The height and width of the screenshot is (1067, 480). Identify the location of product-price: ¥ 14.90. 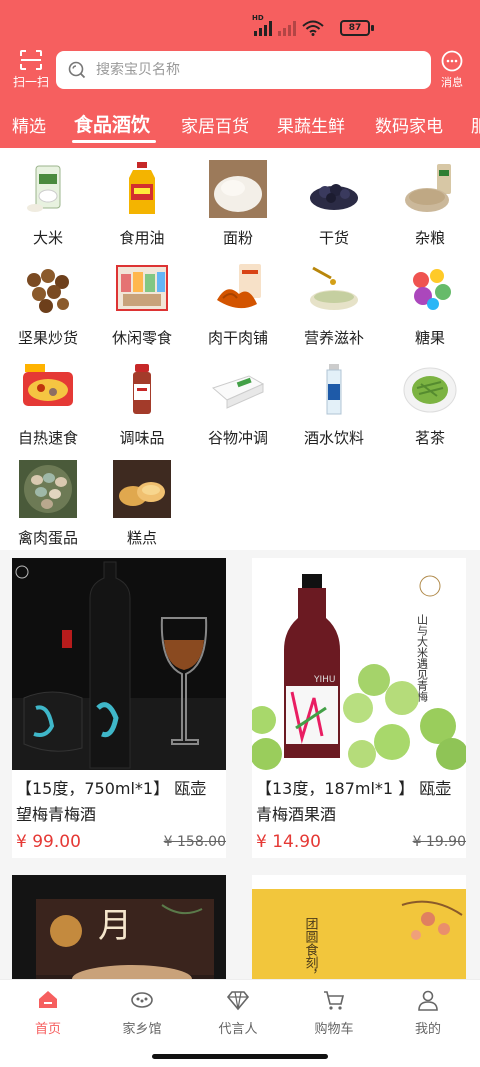
(288, 842).